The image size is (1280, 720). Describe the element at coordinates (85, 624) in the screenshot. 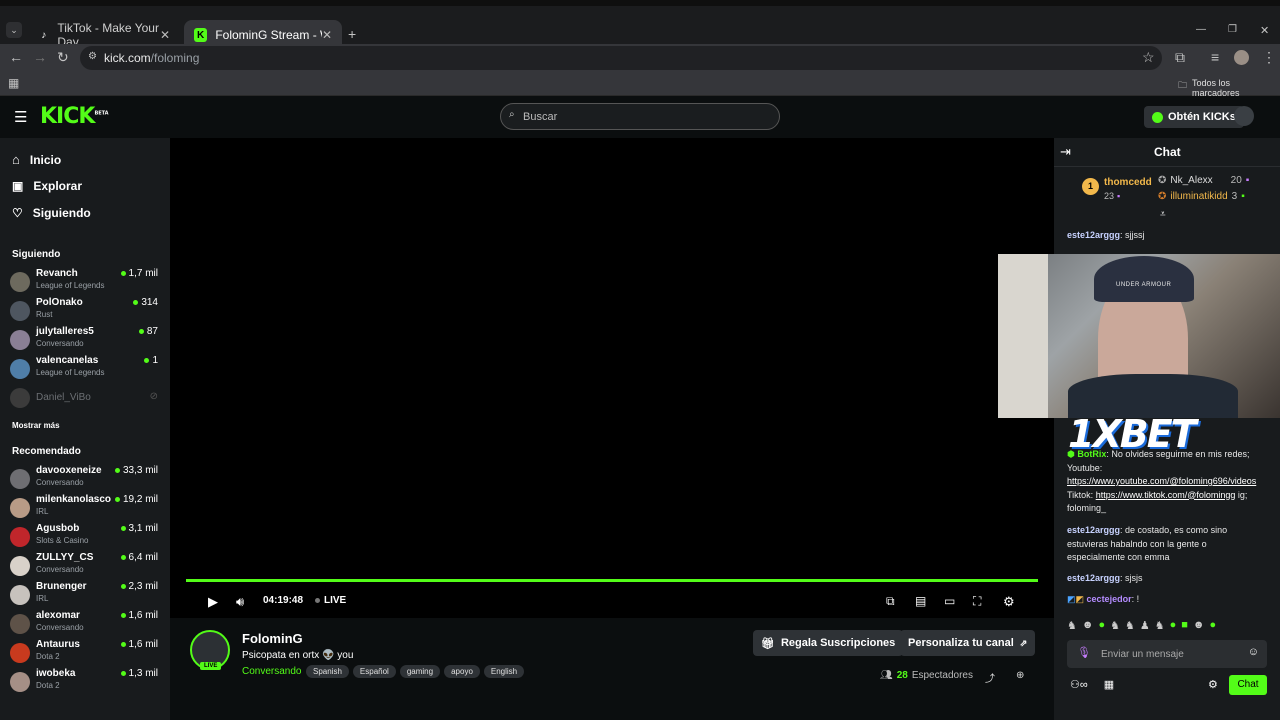

I see `sidebar-channel: alexomar Conversando 1,6 mil` at that location.